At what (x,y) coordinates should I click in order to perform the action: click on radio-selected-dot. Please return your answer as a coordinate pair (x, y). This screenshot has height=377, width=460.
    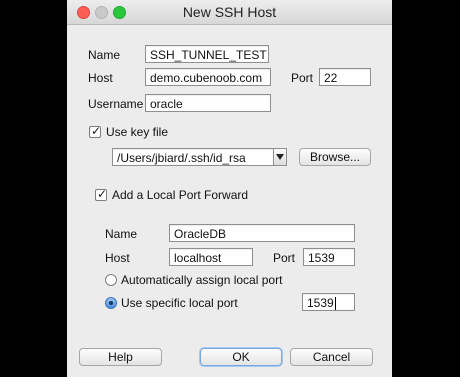
    Looking at the image, I should click on (111, 303).